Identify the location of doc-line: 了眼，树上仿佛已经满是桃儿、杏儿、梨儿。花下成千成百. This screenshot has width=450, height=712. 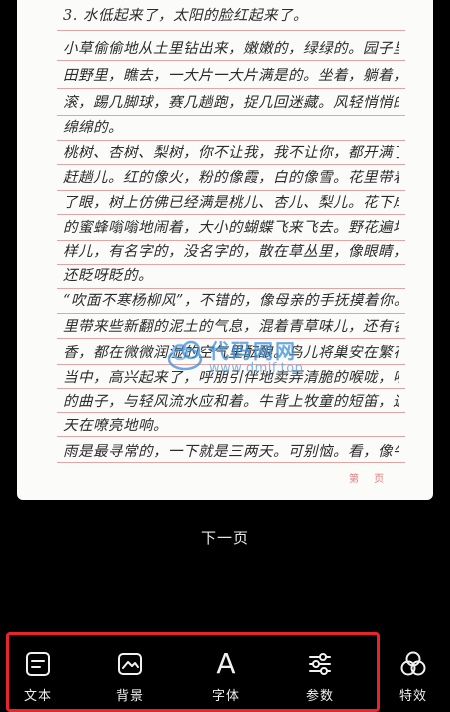
(231, 203).